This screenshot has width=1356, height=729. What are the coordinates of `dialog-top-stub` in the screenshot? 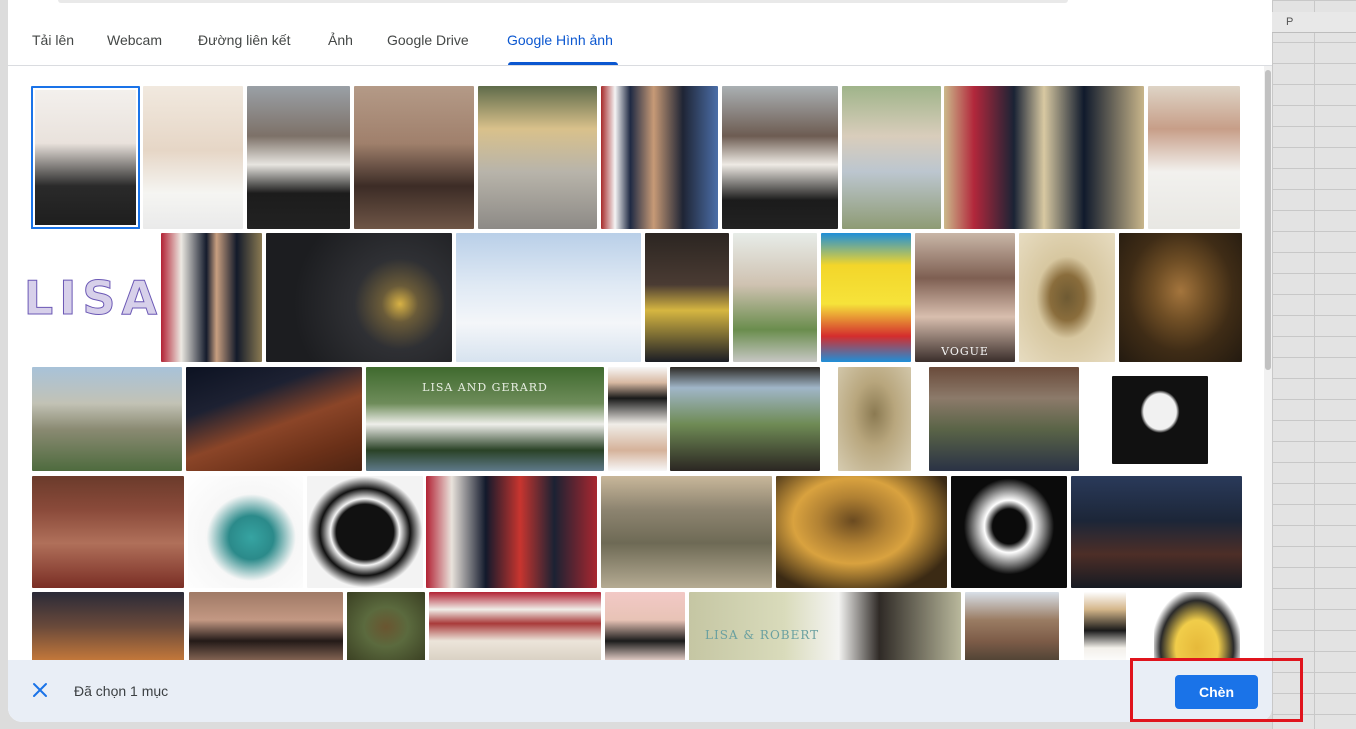 It's located at (563, 1).